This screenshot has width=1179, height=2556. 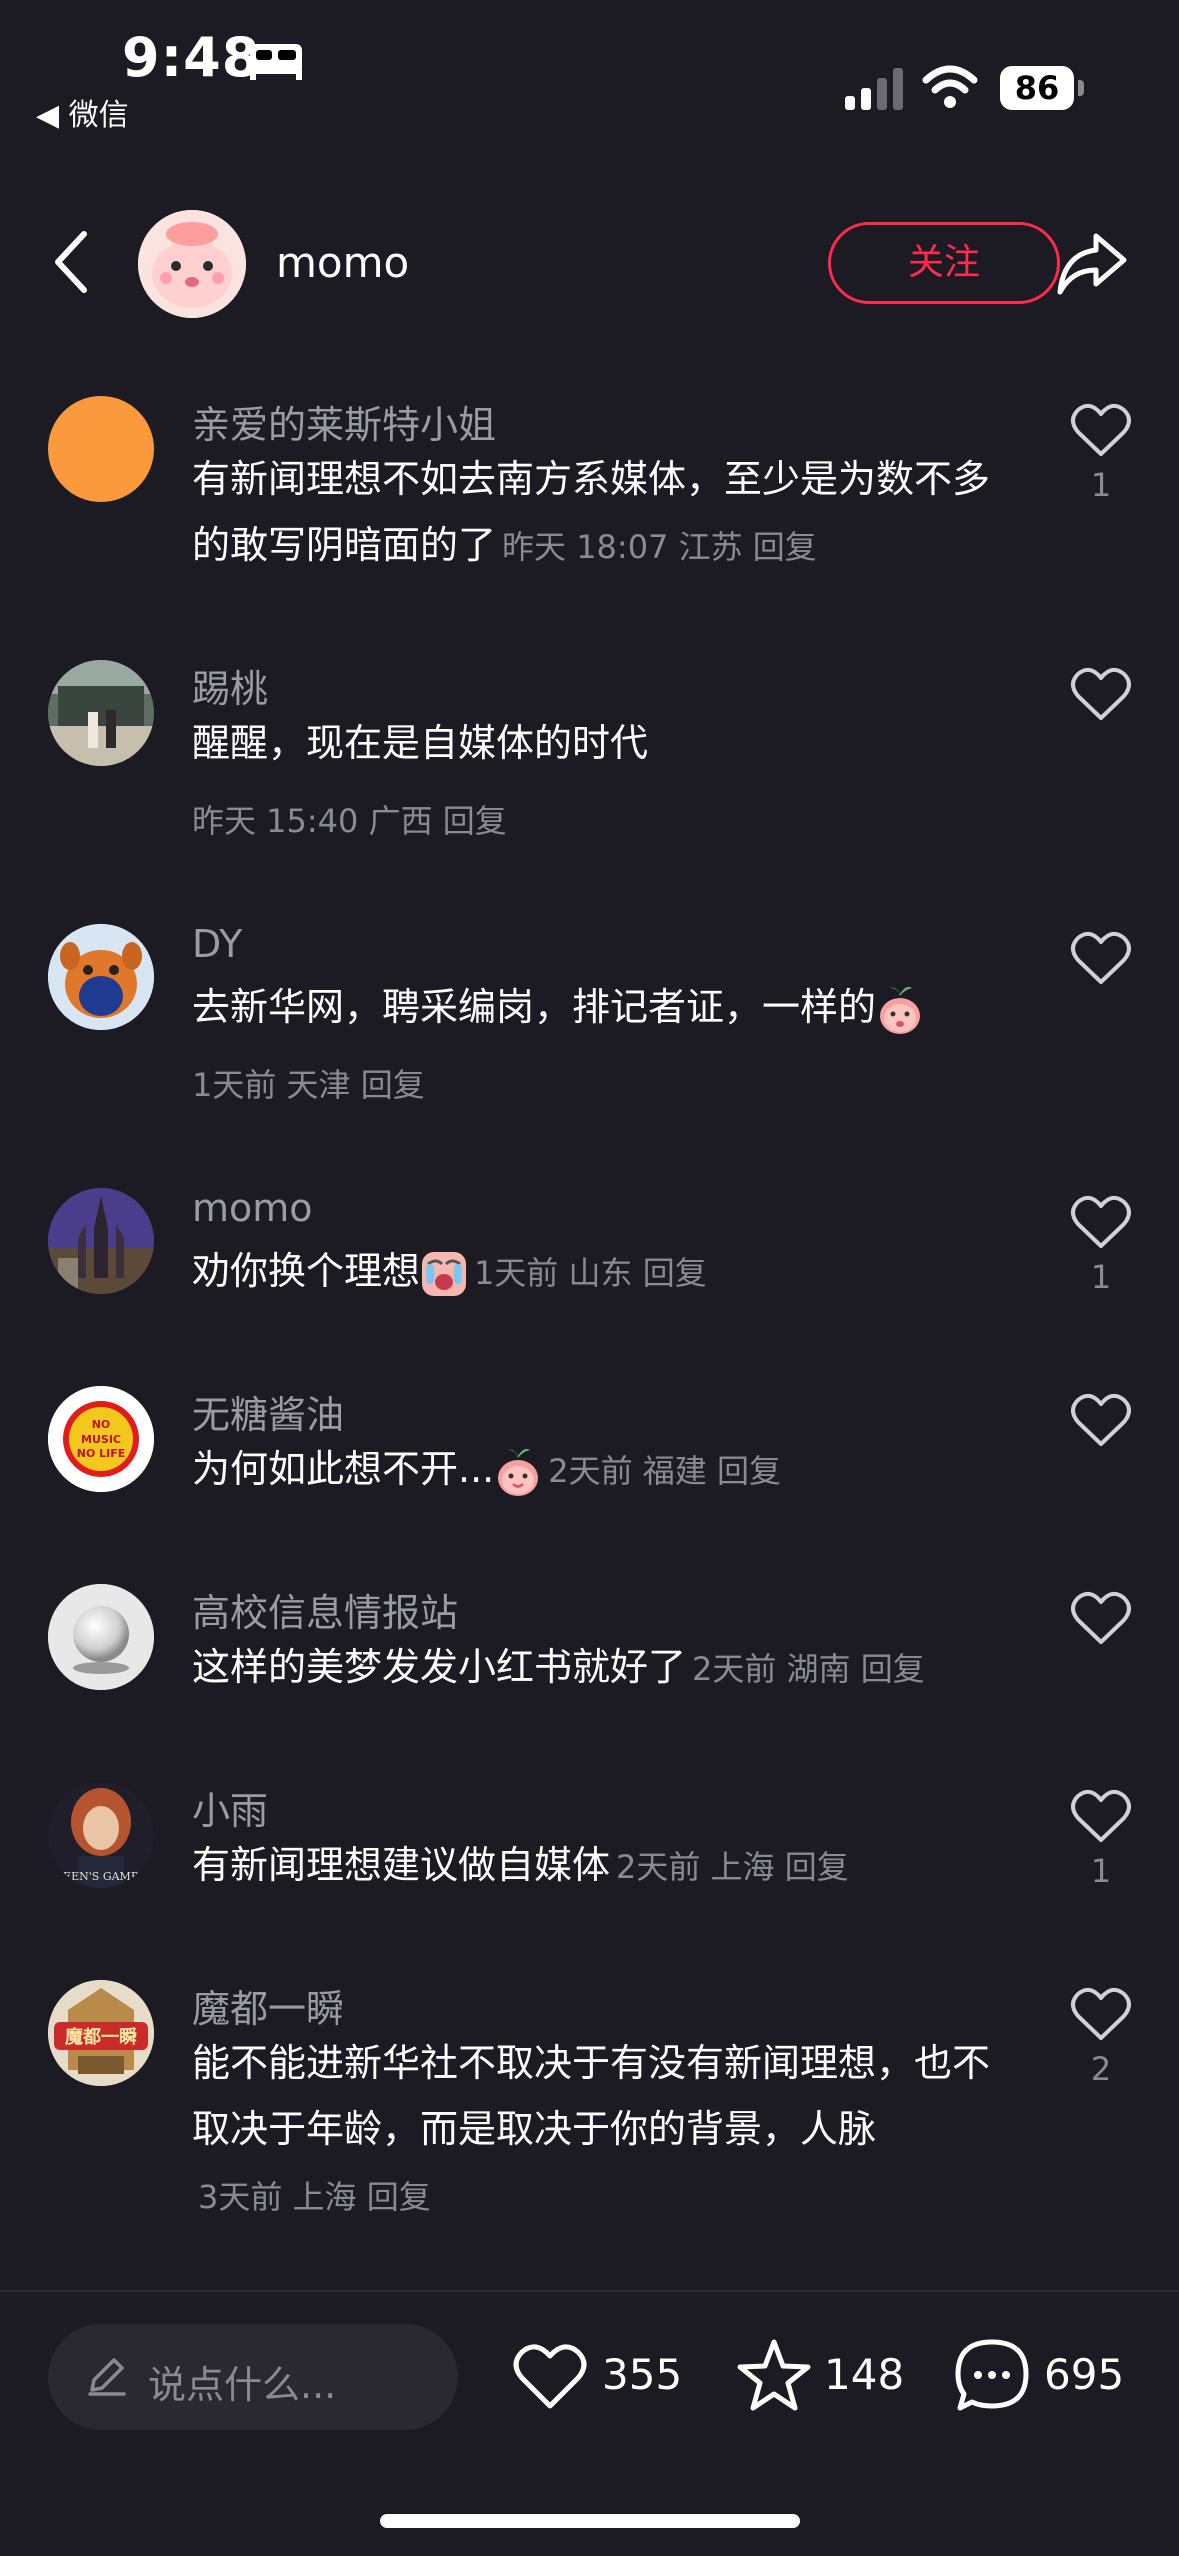 I want to click on commenter-name: 无糖酱油, so click(x=268, y=1411).